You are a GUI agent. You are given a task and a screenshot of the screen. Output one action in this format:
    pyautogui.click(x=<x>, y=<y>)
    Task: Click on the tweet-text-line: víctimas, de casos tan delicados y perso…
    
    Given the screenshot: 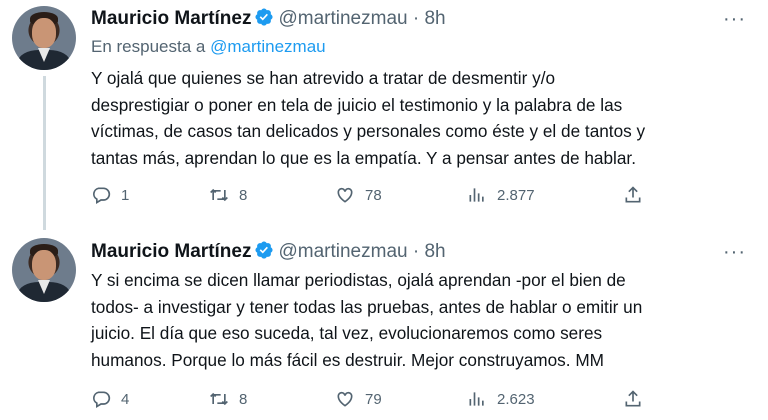 What is the action you would take?
    pyautogui.click(x=368, y=131)
    